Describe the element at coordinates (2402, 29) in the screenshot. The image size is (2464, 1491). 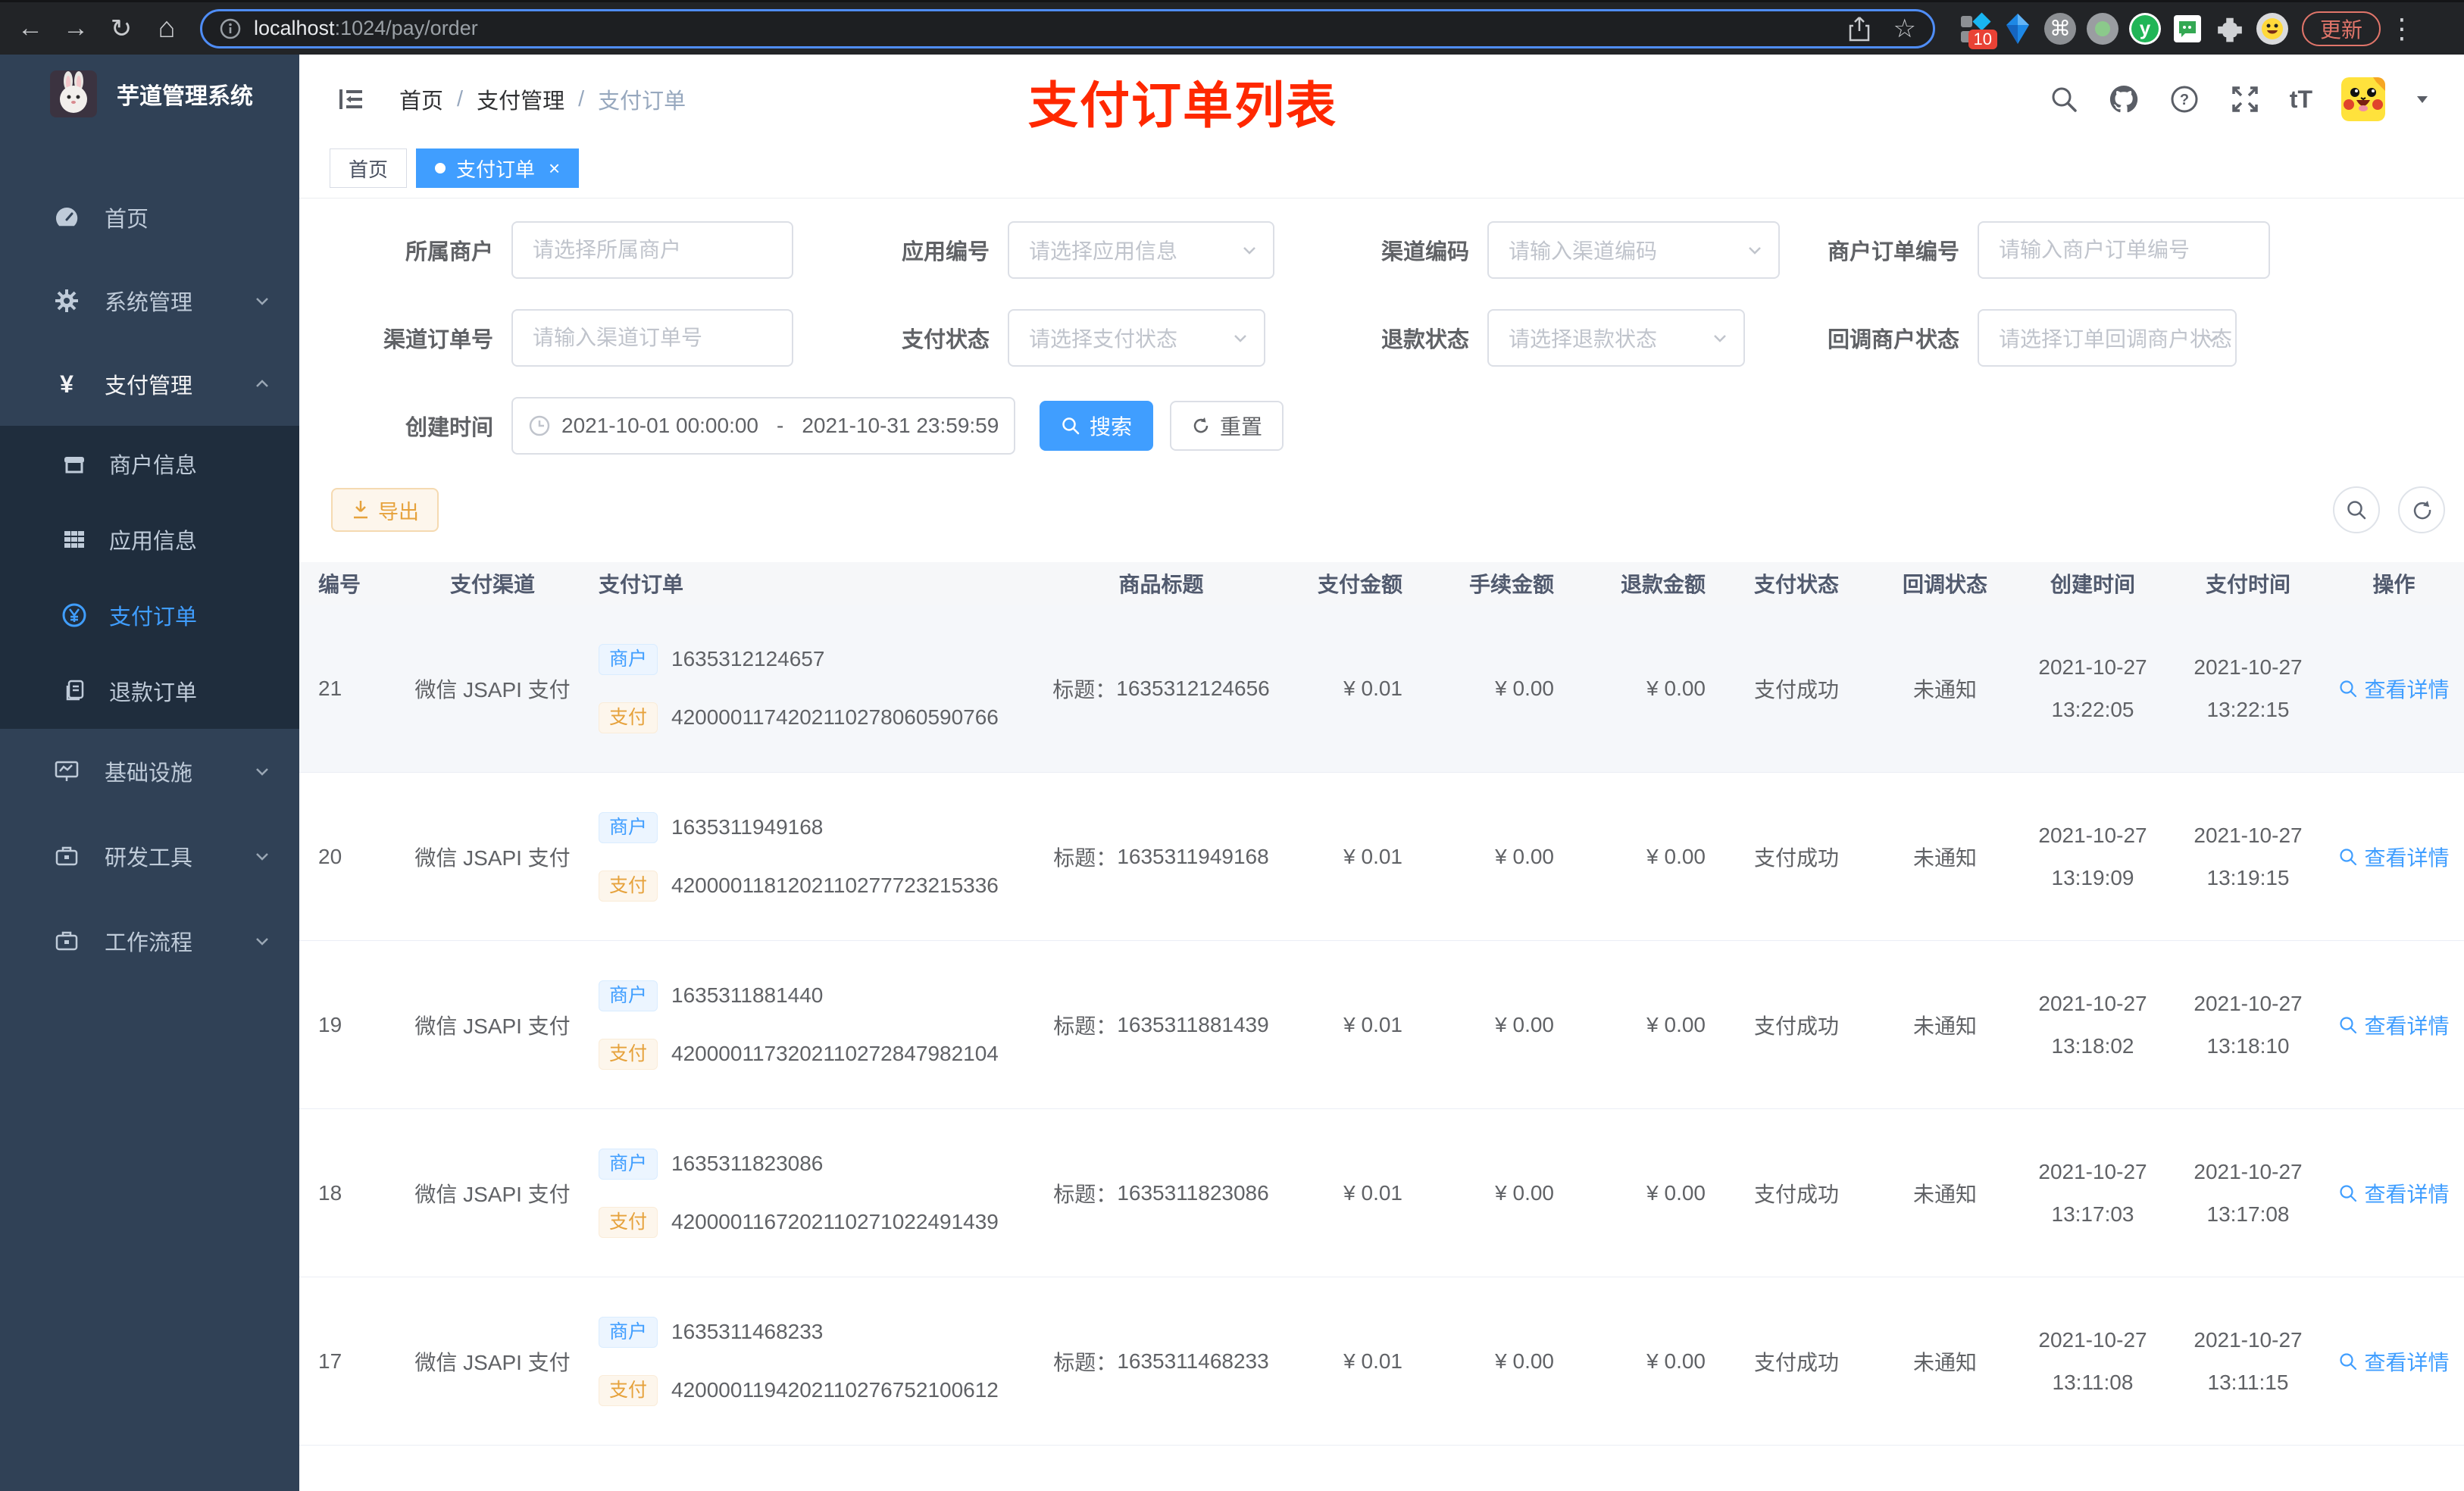
I see `browser-menu-icon: ⋮` at that location.